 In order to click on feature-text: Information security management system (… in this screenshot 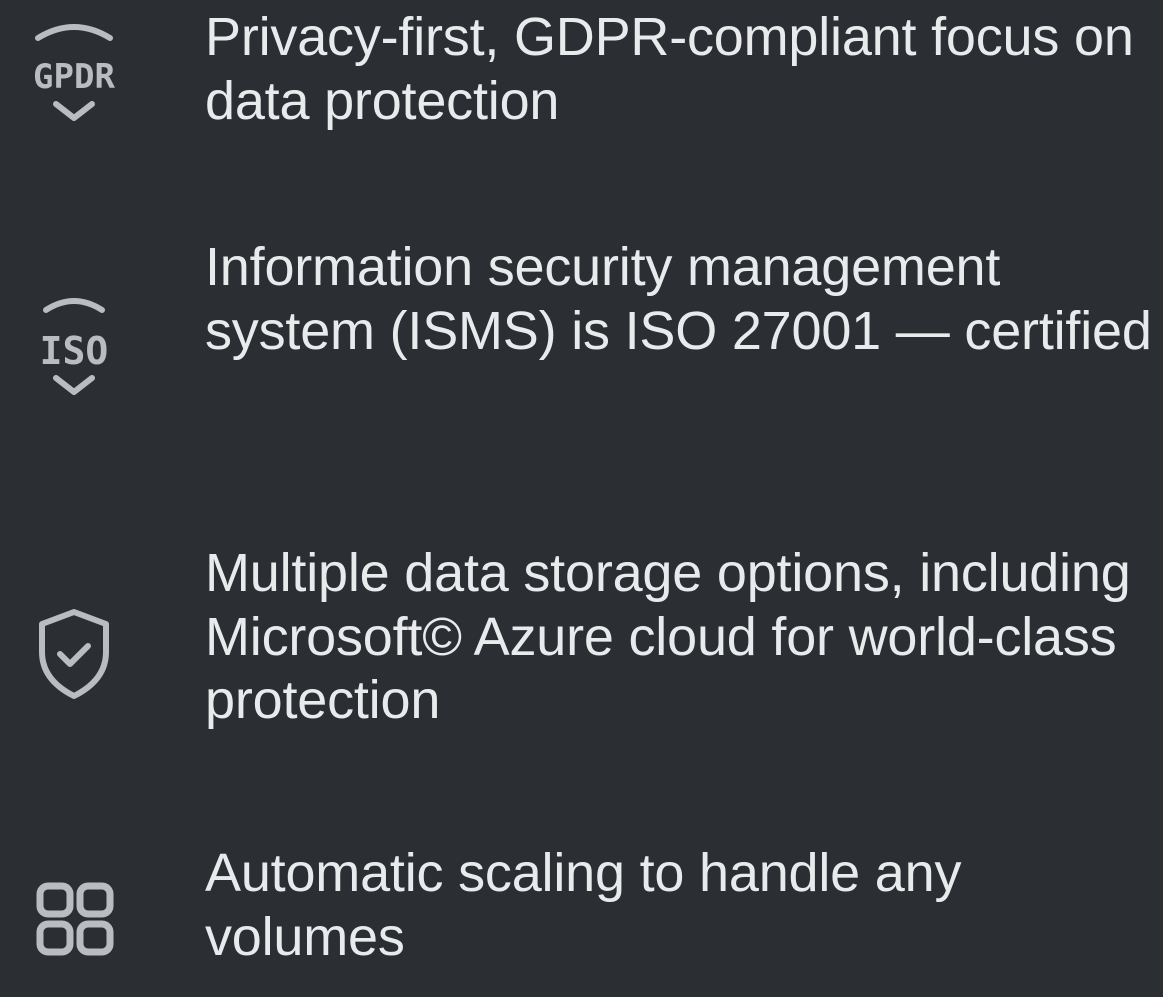, I will do `click(678, 299)`.